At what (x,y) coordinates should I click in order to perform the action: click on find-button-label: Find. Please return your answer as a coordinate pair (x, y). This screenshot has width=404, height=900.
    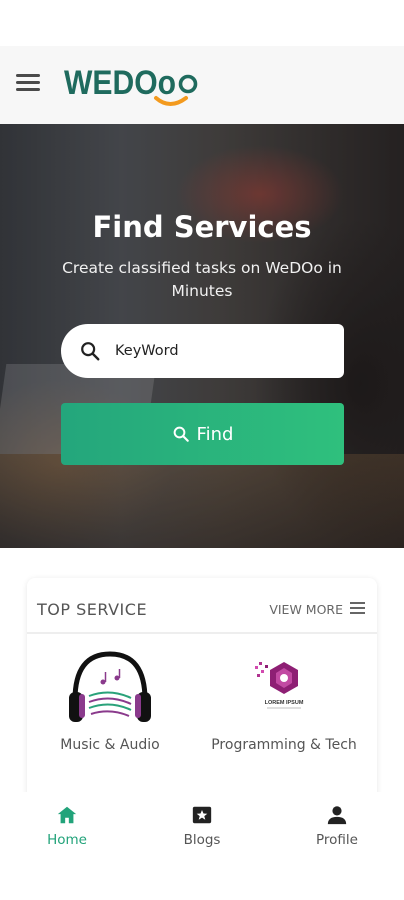
    Looking at the image, I should click on (215, 434).